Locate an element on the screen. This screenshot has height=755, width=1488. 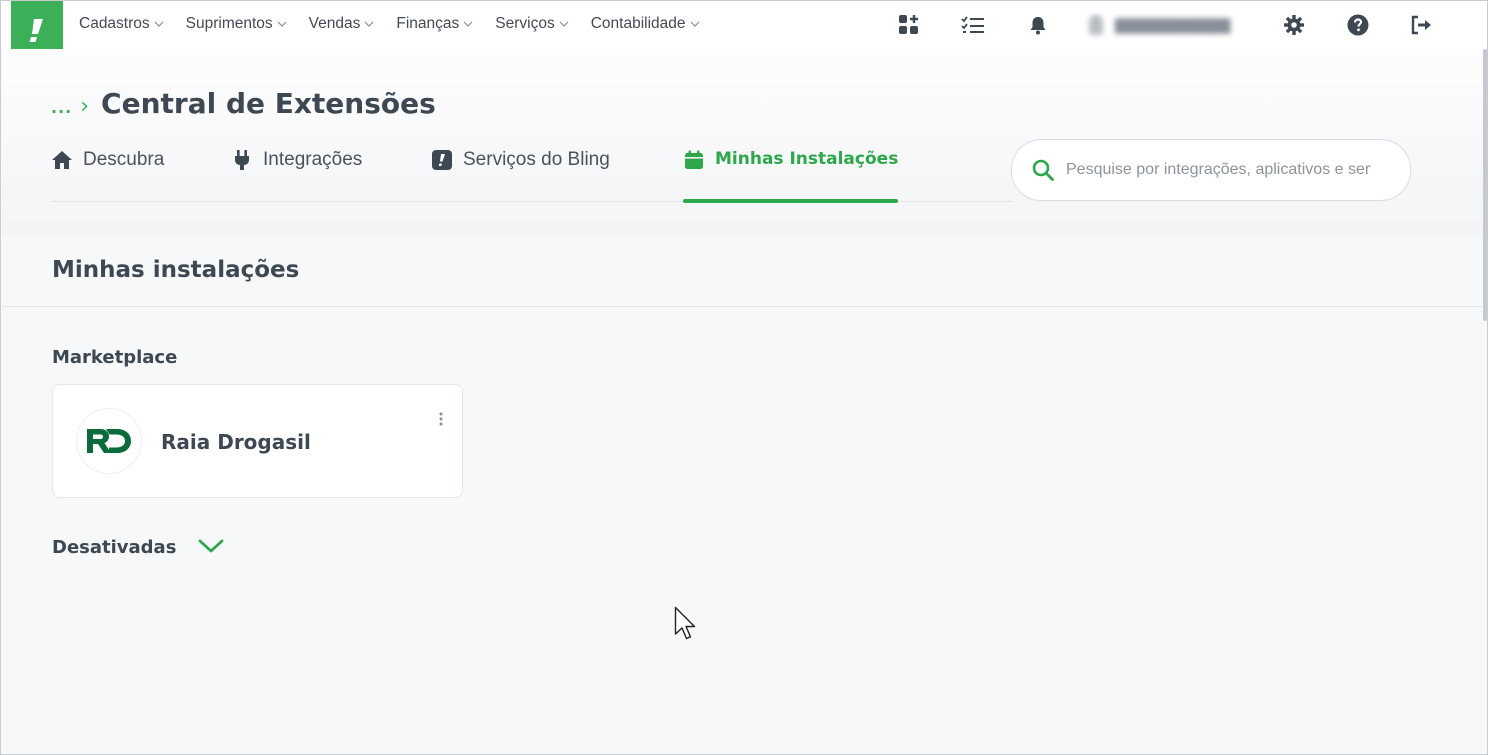
logout-icon is located at coordinates (1422, 25).